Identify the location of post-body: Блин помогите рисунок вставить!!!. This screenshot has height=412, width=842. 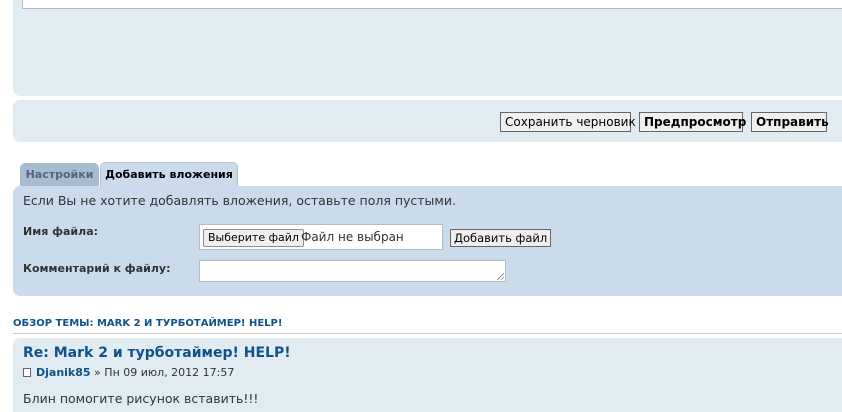
(141, 398).